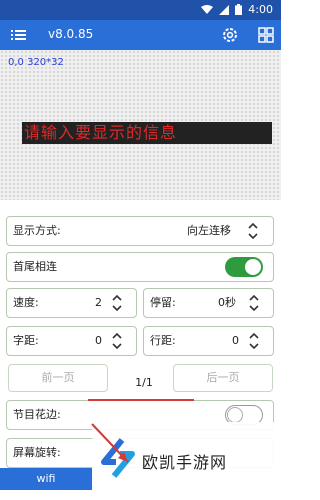 The image size is (320, 500). I want to click on menu-icon, so click(19, 35).